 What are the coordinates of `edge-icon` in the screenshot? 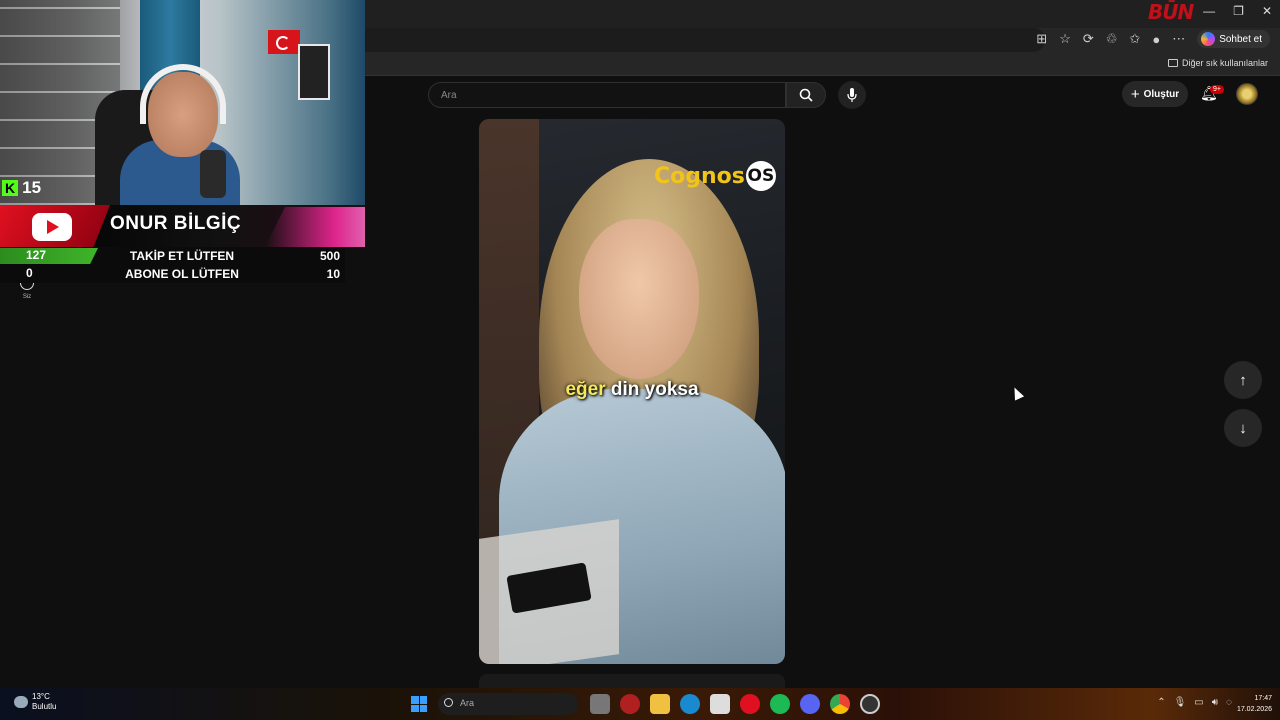 It's located at (690, 704).